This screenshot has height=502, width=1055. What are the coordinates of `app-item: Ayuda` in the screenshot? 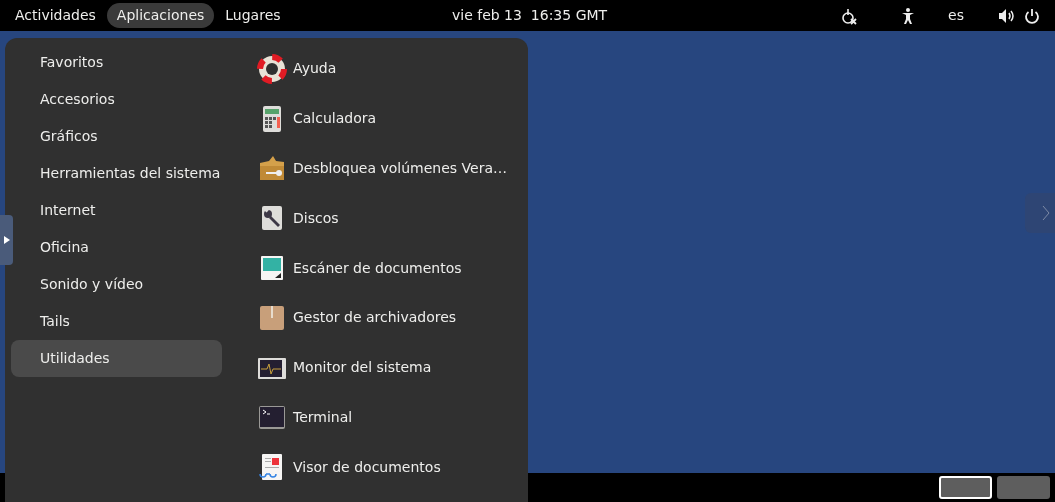 It's located at (382, 69).